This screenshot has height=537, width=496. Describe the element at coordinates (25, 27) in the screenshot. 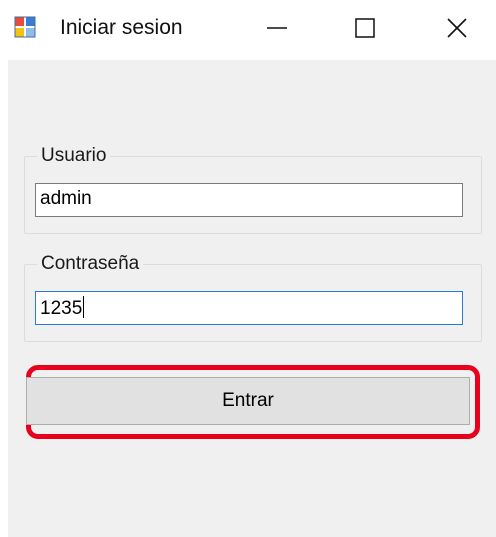

I see `windows-form-icon` at that location.